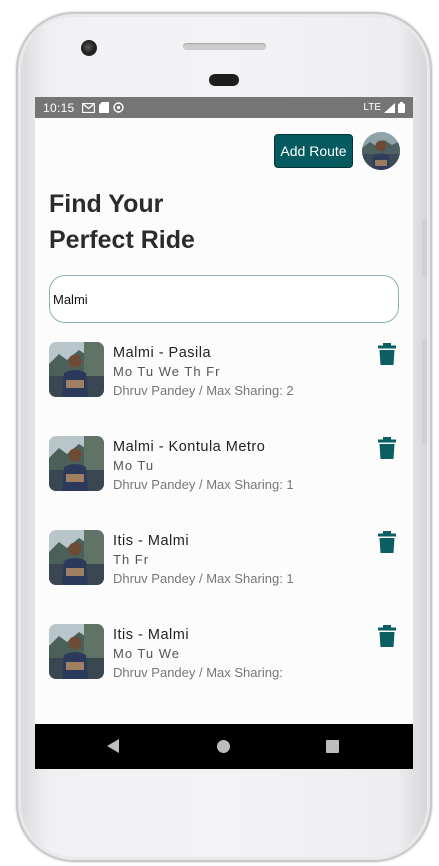  I want to click on recents-icon, so click(332, 746).